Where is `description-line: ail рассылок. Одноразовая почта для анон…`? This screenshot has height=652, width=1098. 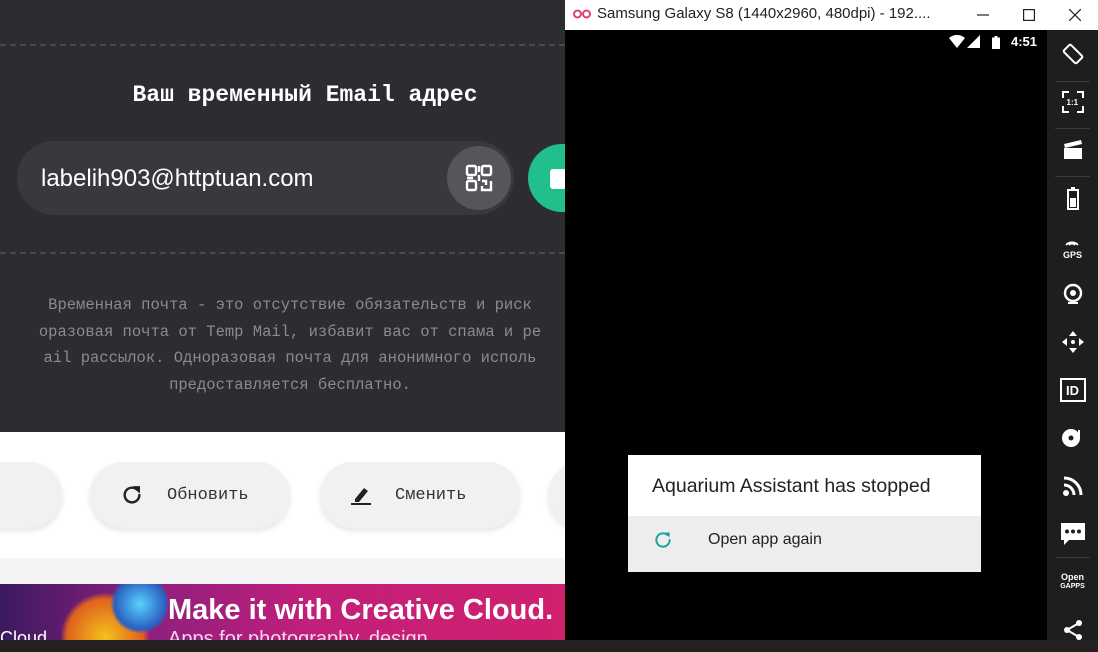
description-line: ail рассылок. Одноразовая почта для анон… is located at coordinates (290, 358).